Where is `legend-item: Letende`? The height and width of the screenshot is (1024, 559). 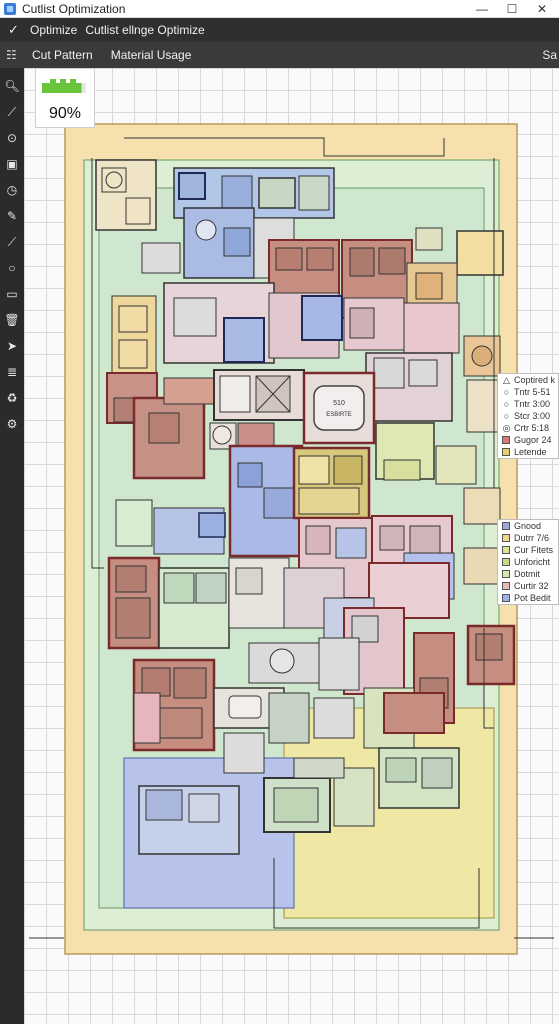 legend-item: Letende is located at coordinates (528, 452).